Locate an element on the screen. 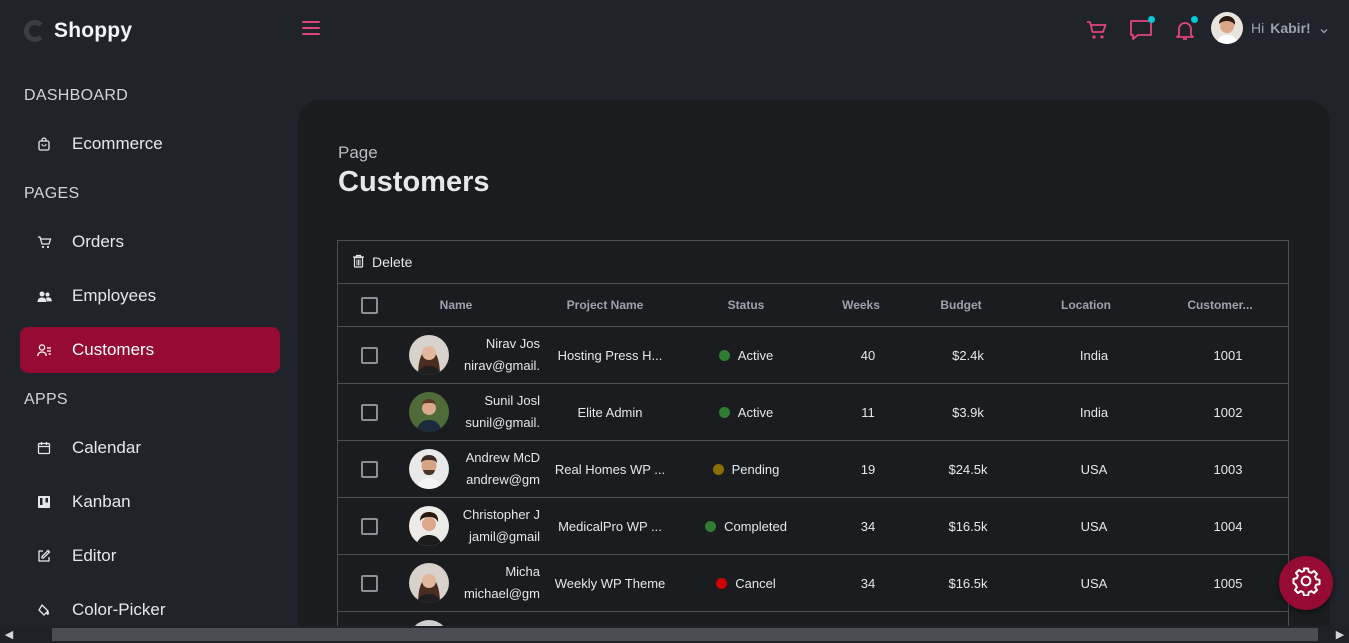  customer-name: Nirav Jos is located at coordinates (512, 343).